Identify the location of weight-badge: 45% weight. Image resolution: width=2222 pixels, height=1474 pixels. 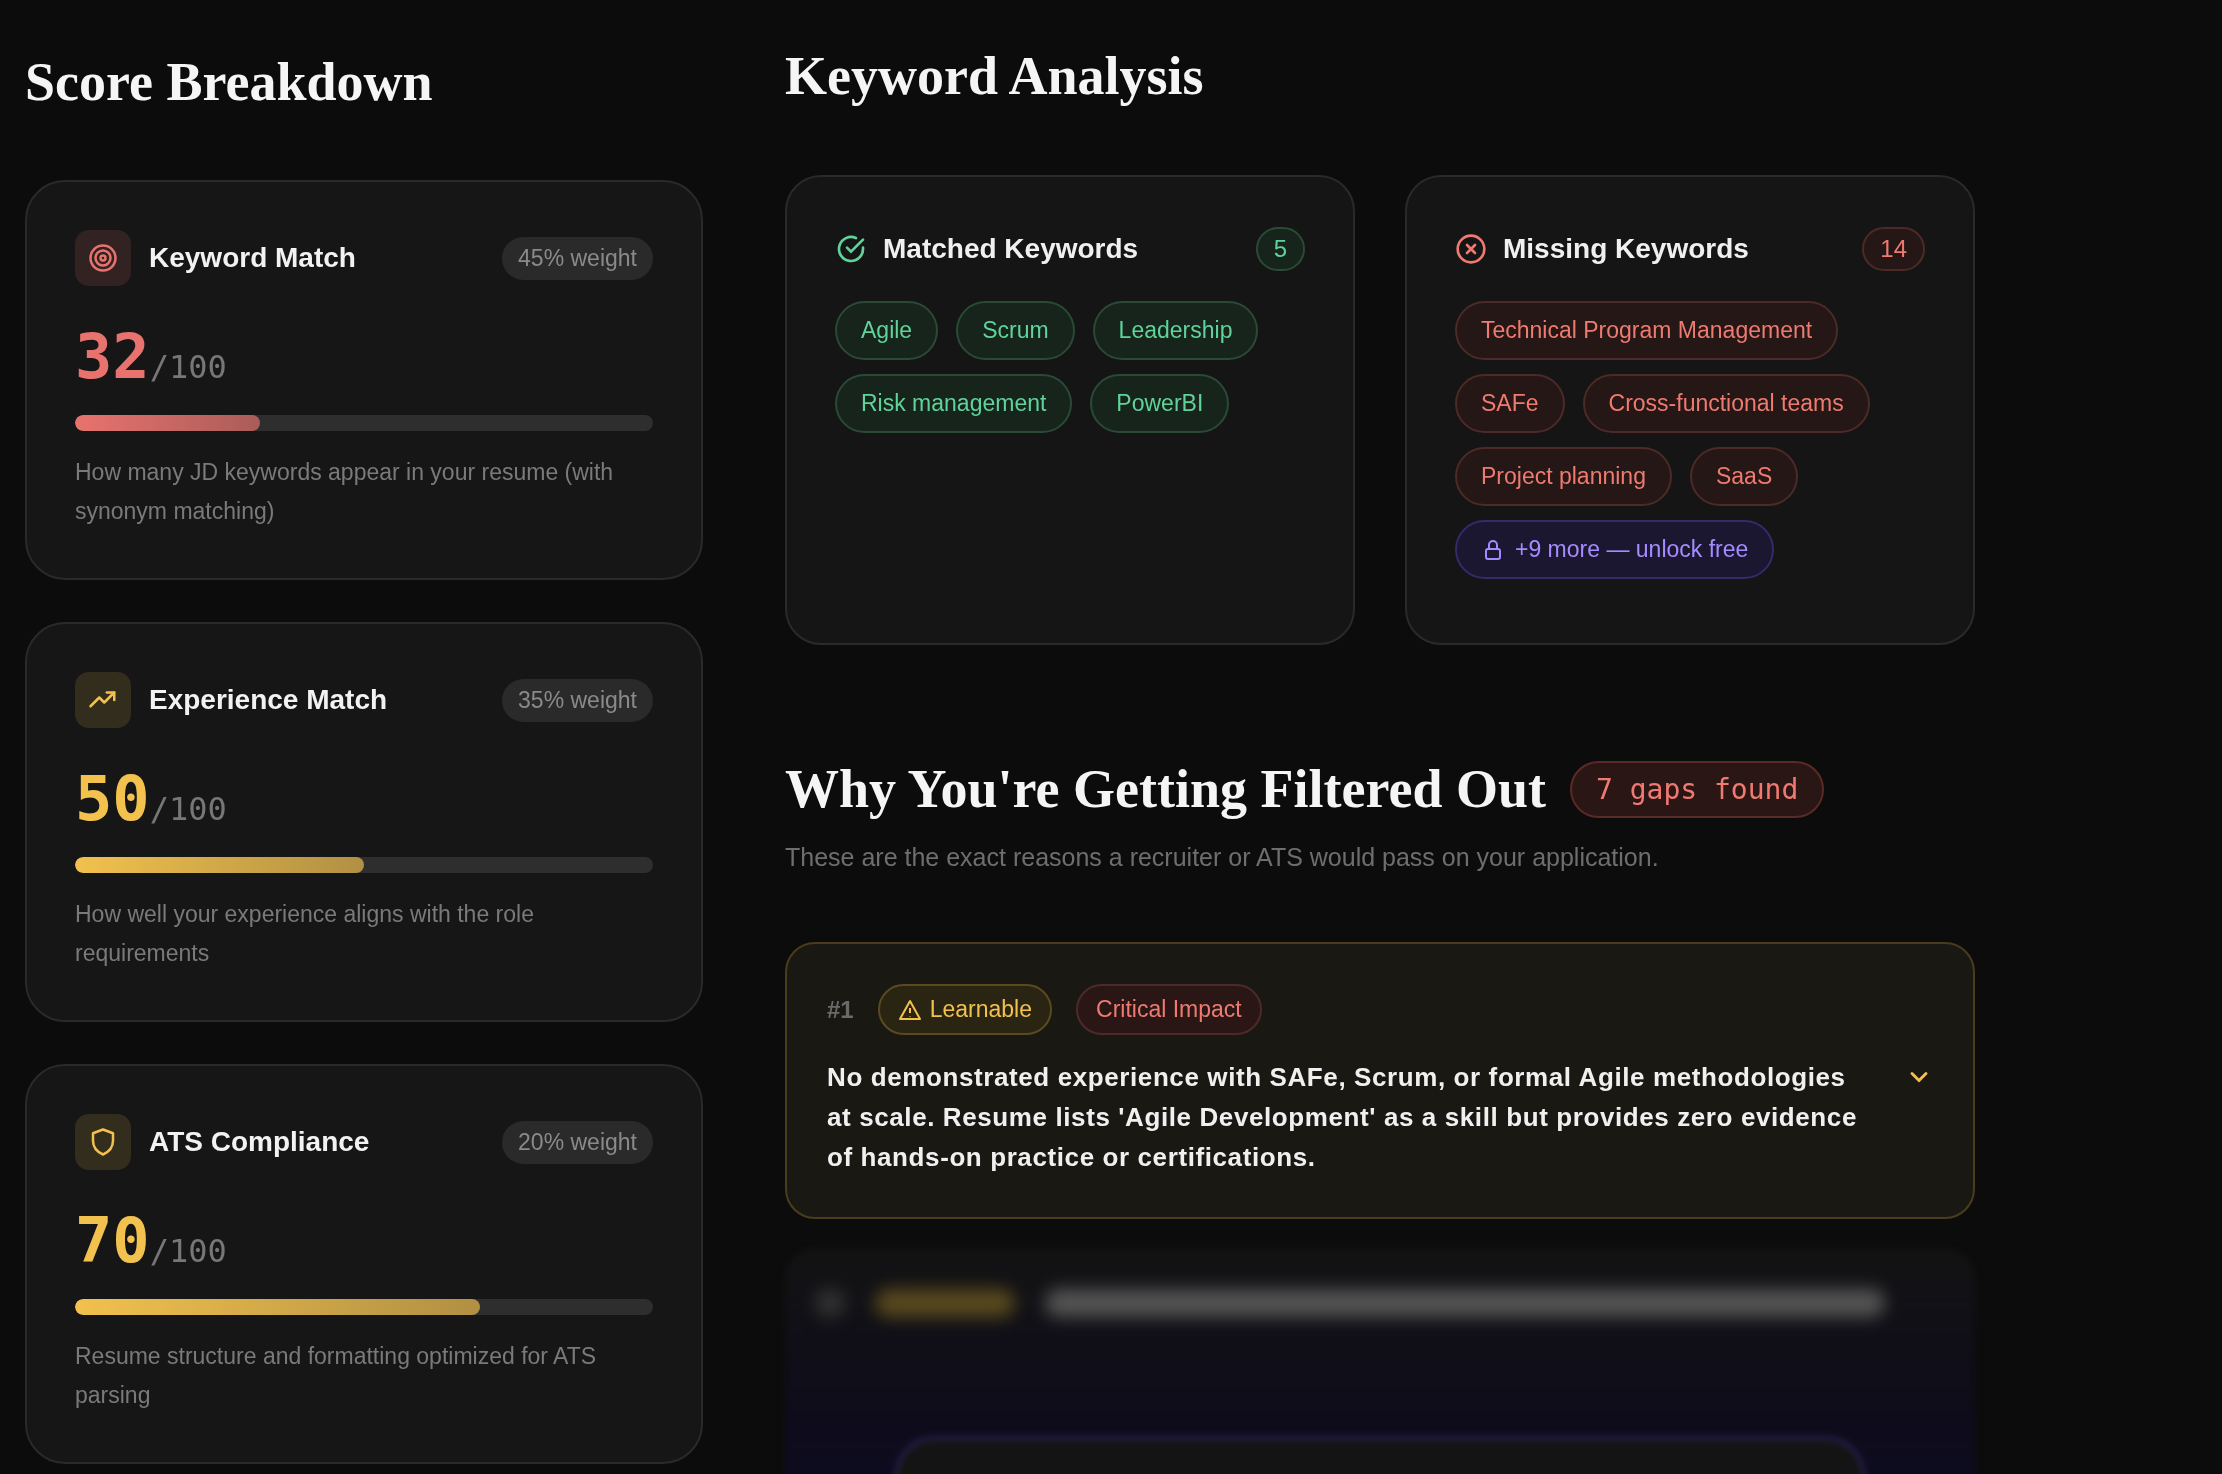
(577, 258).